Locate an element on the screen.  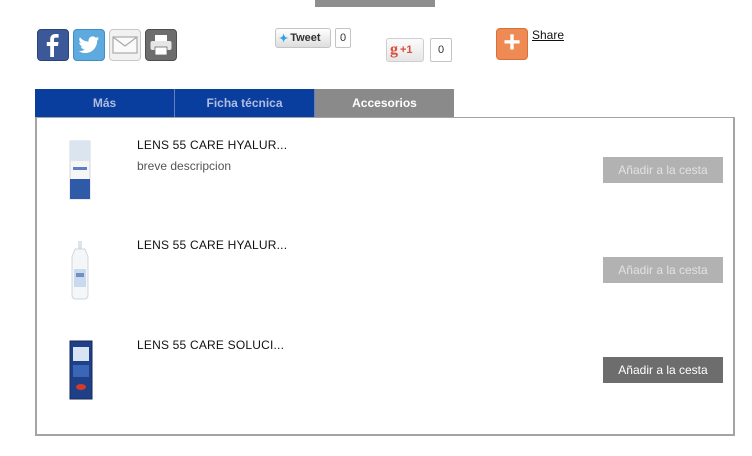
addthis-share-button: + is located at coordinates (512, 44).